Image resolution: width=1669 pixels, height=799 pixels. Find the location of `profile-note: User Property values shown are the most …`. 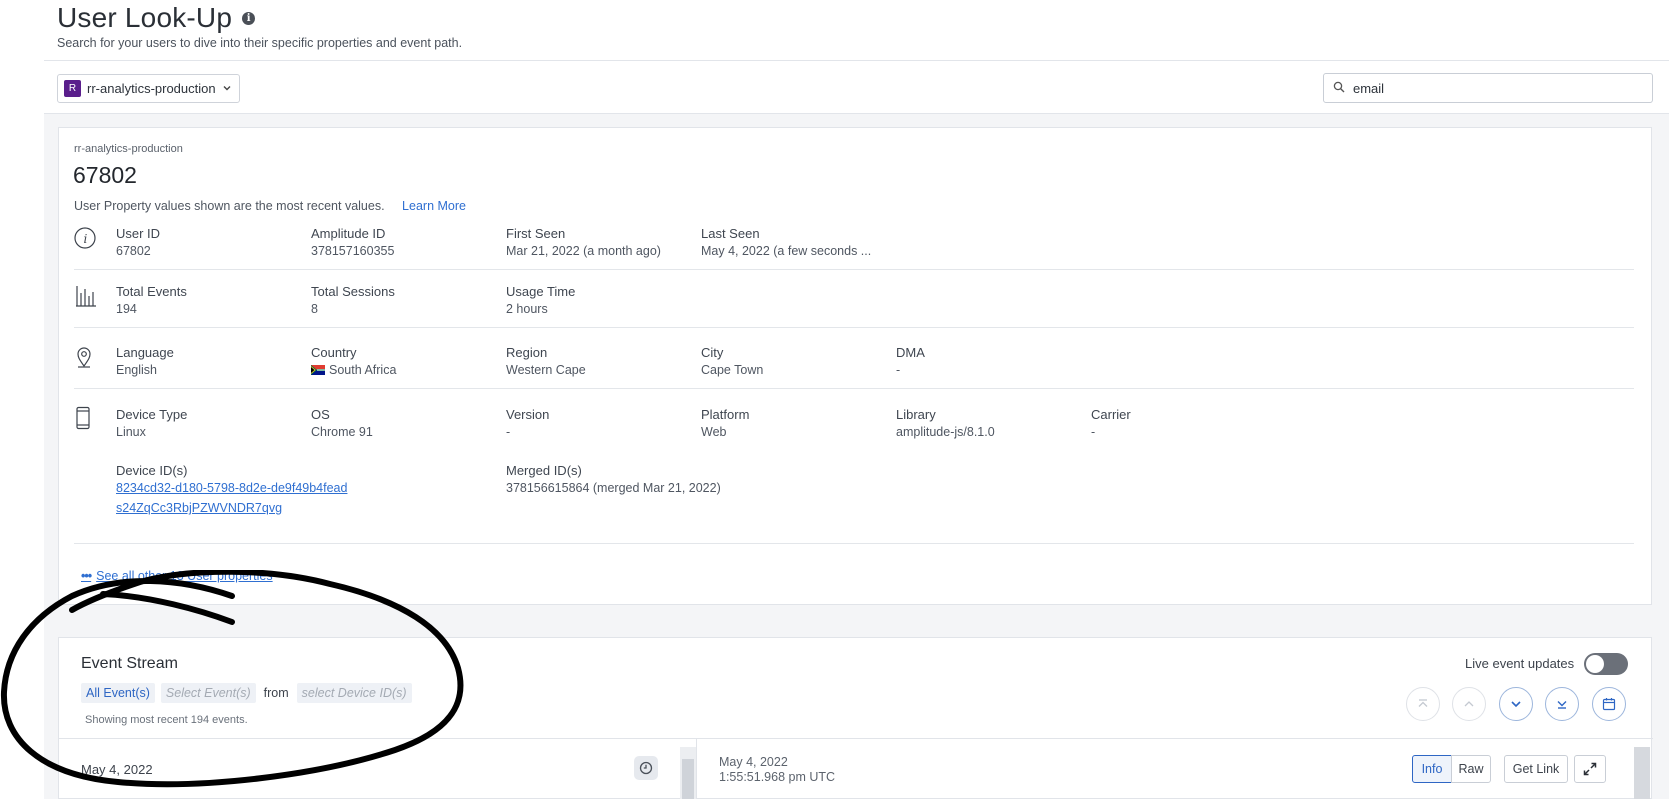

profile-note: User Property values shown are the most … is located at coordinates (270, 206).